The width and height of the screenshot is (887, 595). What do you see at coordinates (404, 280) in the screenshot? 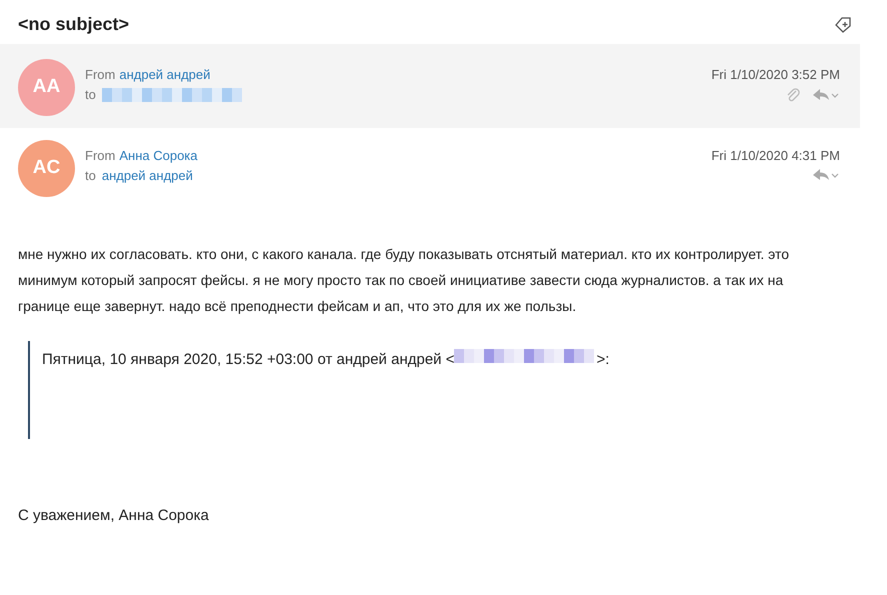
I see `message-body: мне нужно их согласовать. кто они, с какого канала. где буду показывать отснятый материал. кто их контролирует. это минимум который запросят фейсы. я не могу просто так по своей инициативе завести сюда журналистов. а так их на границе еще завернут. надо всё преподнести фейсам и ап, что это для их же пользы.` at bounding box center [404, 280].